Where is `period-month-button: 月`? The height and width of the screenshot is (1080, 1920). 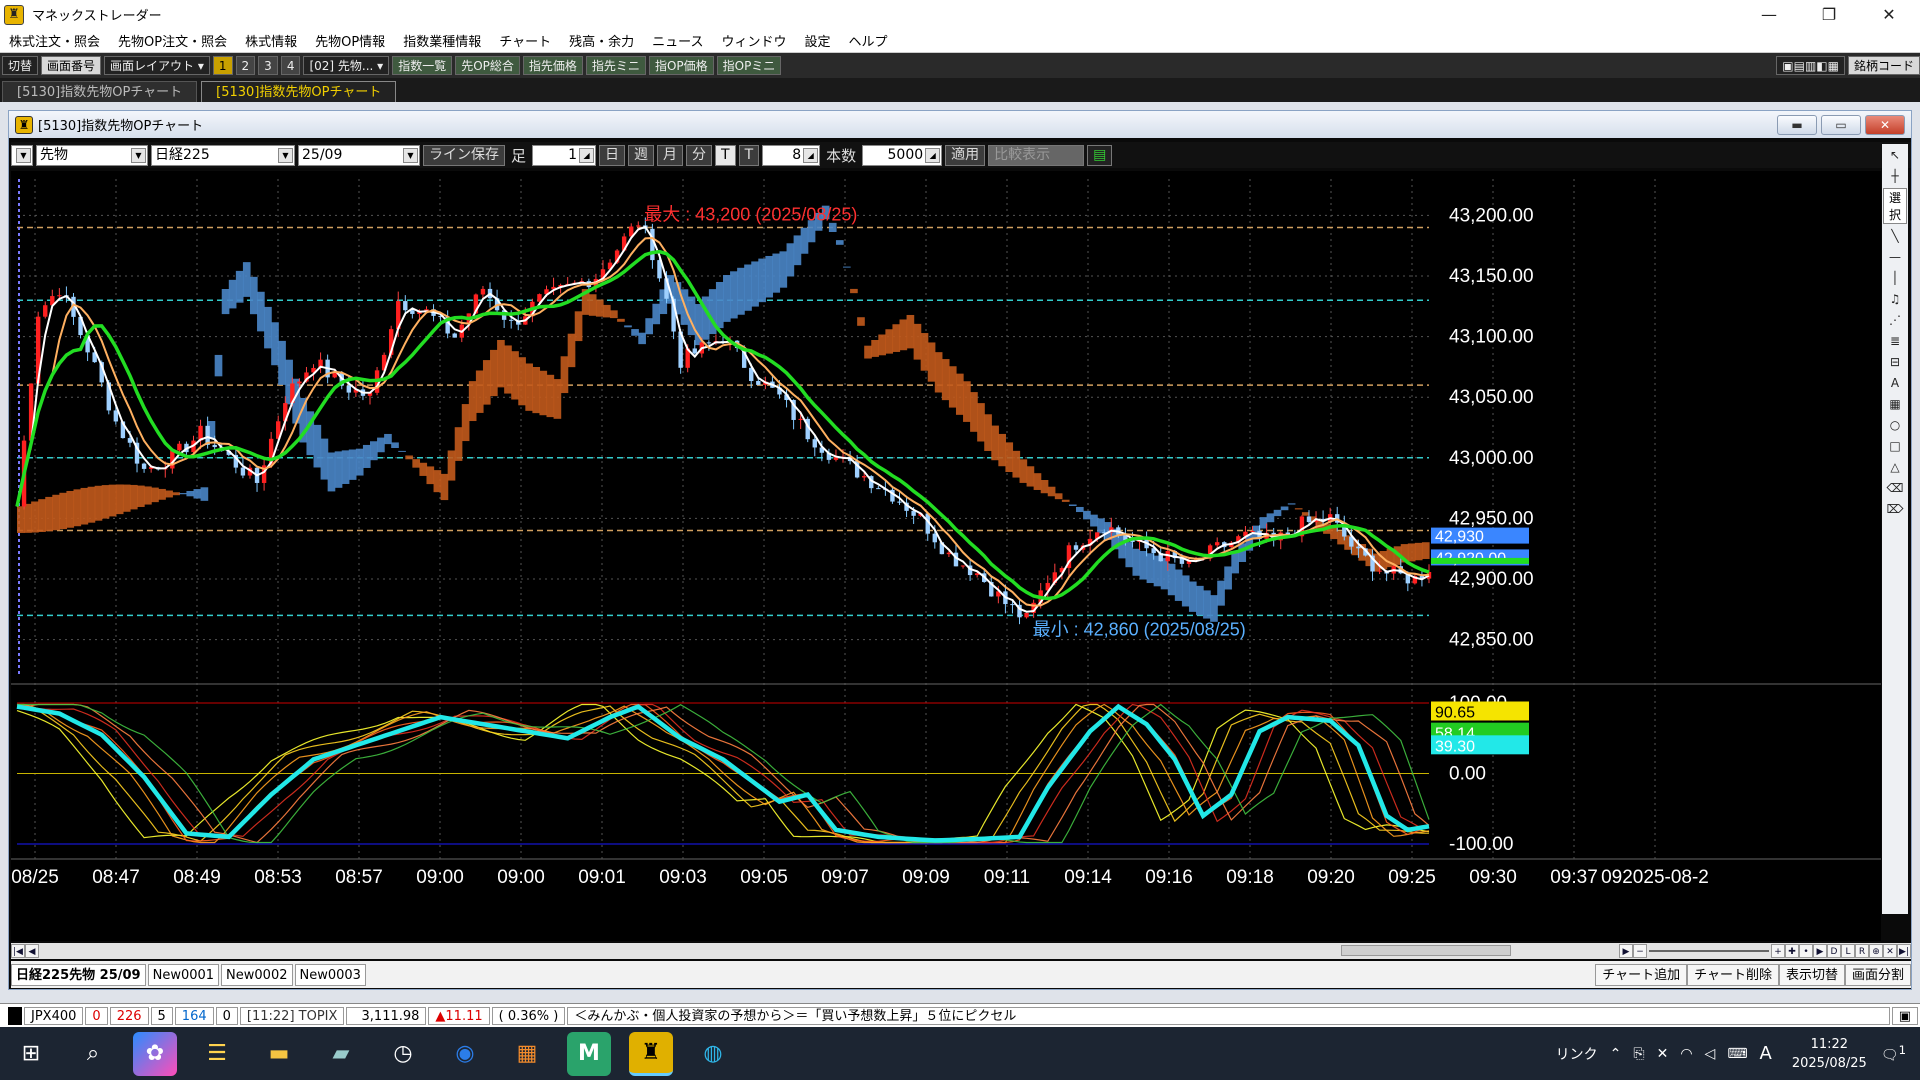 period-month-button: 月 is located at coordinates (670, 155).